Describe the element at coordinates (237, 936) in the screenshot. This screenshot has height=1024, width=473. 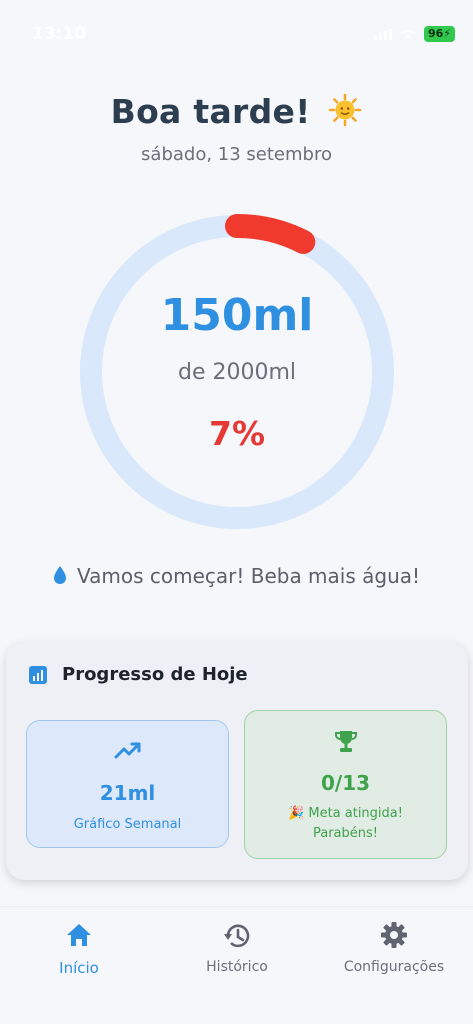
I see `history-icon` at that location.